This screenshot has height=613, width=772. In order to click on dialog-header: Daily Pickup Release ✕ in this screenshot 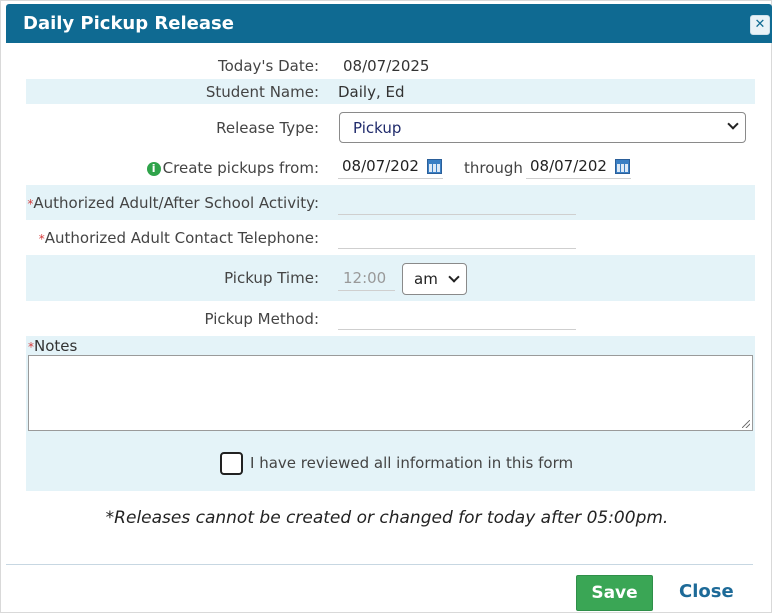, I will do `click(389, 23)`.